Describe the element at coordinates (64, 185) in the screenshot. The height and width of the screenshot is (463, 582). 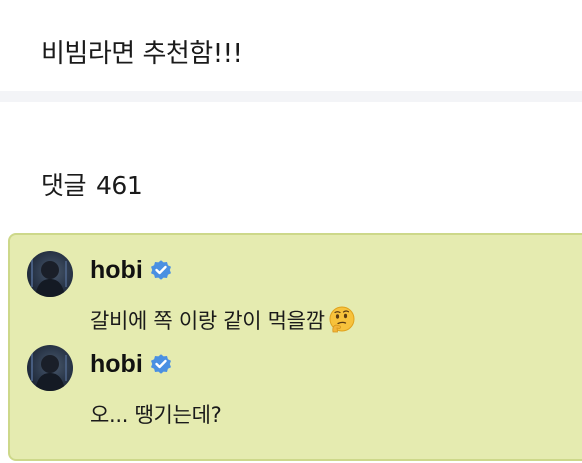
I see `comments-label: 댓글` at that location.